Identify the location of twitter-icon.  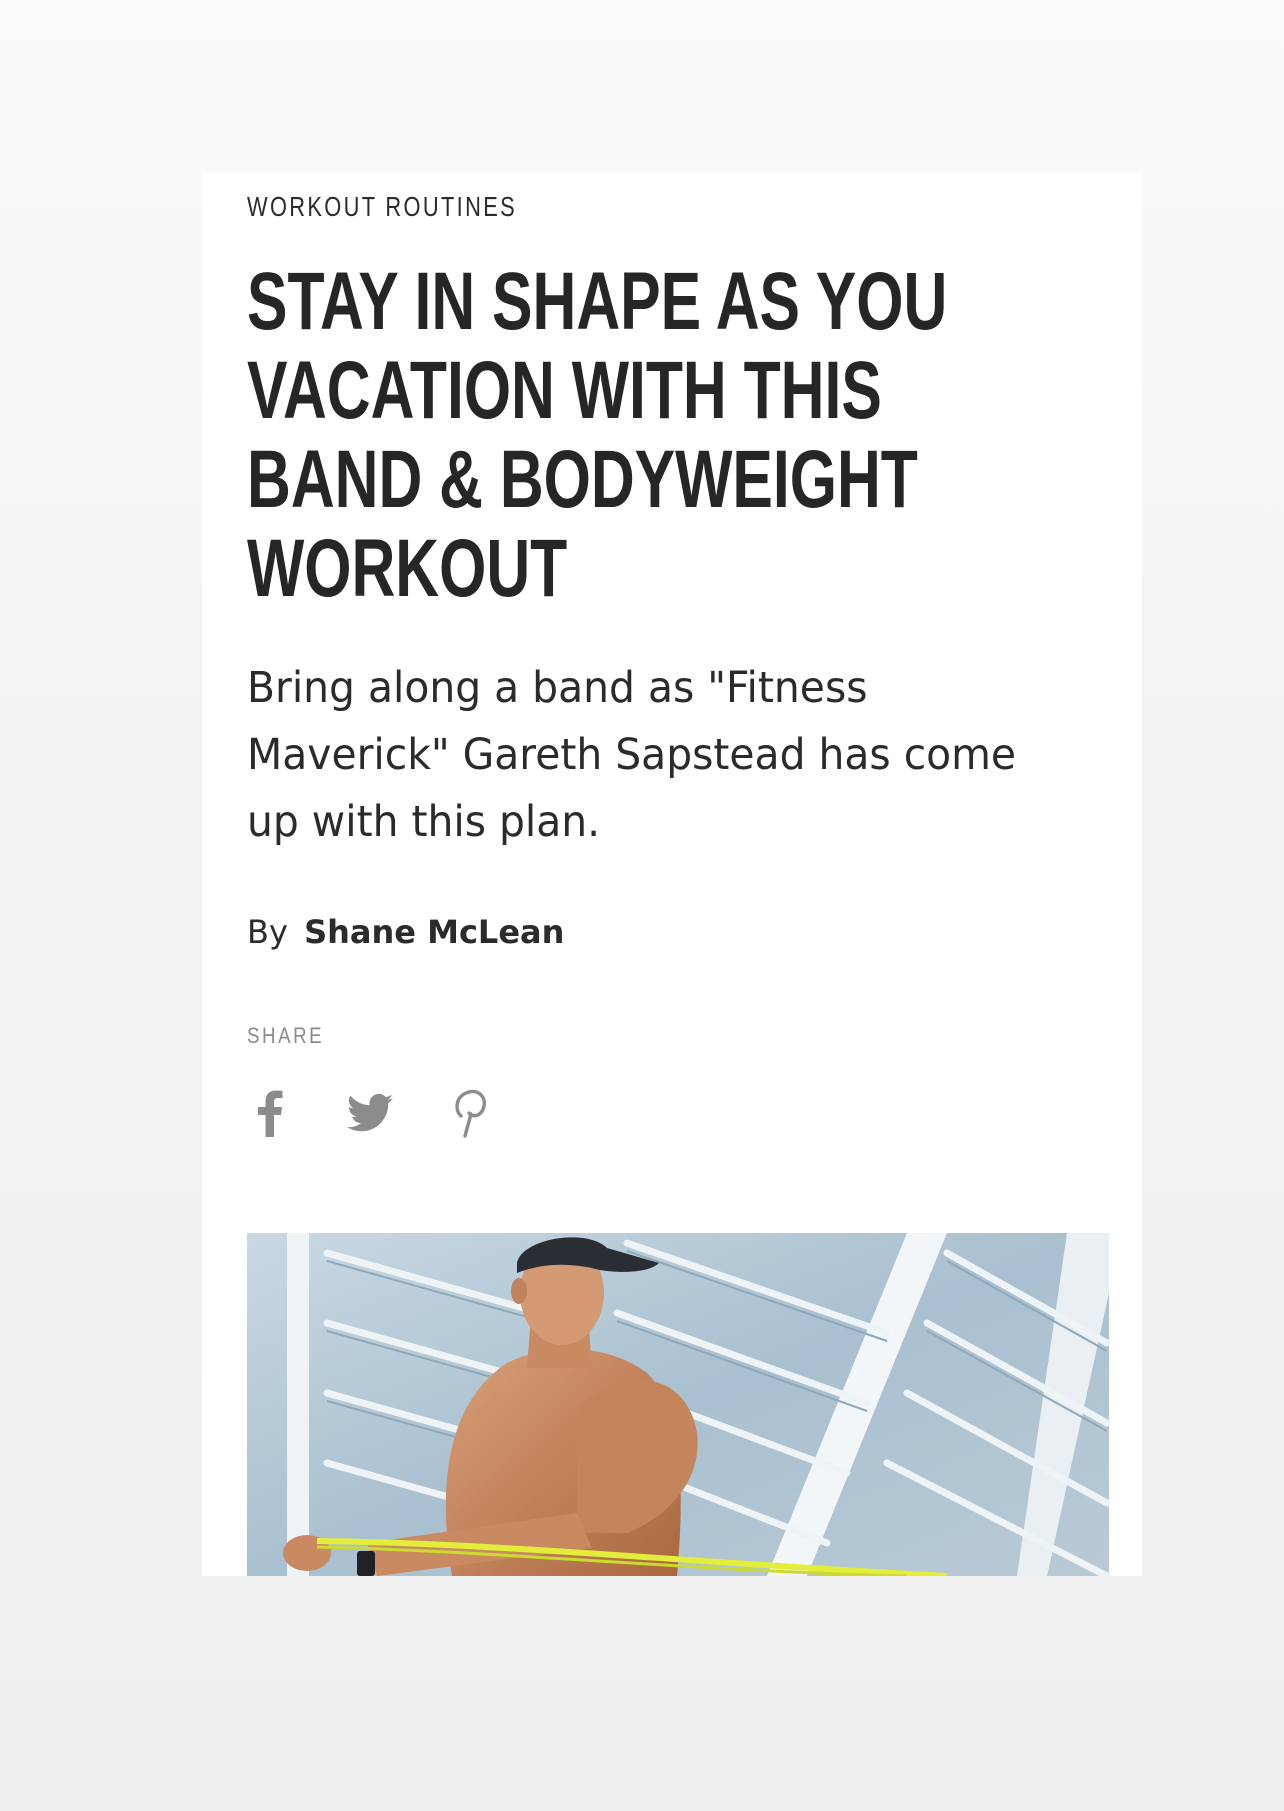
(370, 1112).